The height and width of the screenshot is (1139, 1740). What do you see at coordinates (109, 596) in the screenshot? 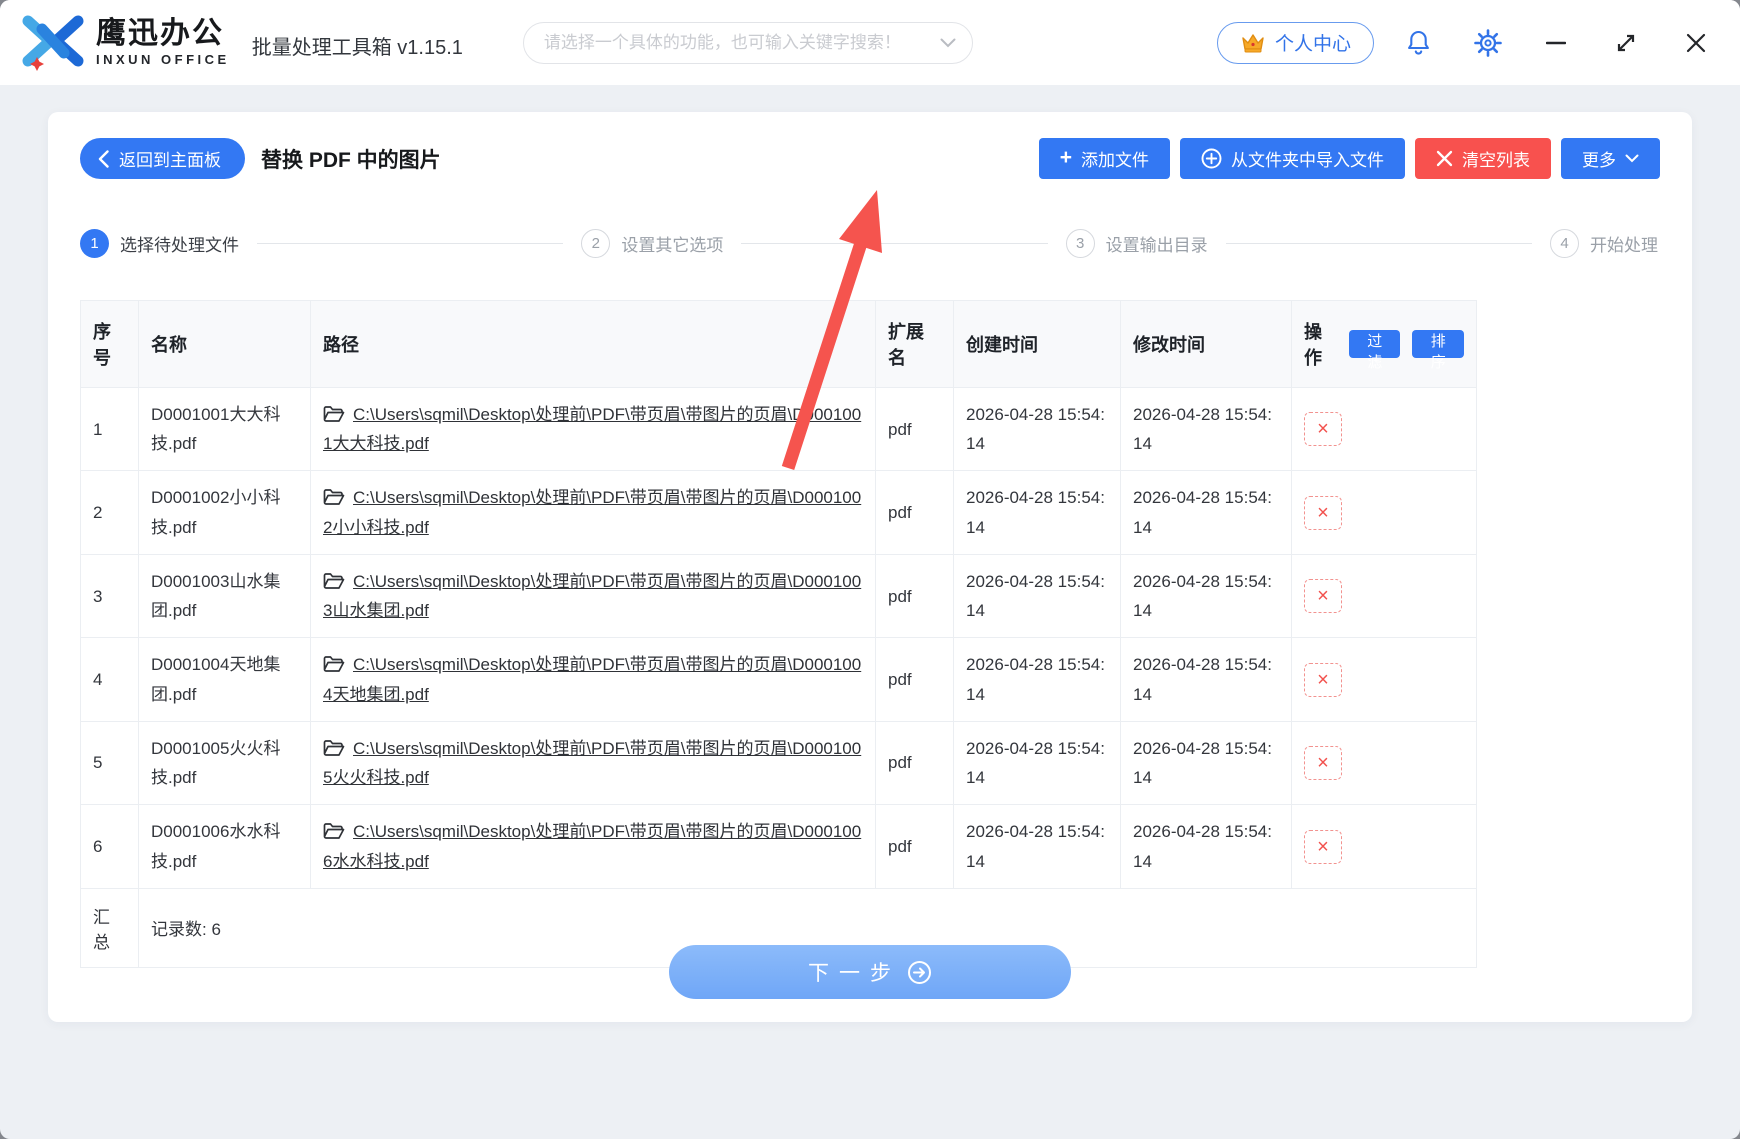
I see `cell-index: 3` at bounding box center [109, 596].